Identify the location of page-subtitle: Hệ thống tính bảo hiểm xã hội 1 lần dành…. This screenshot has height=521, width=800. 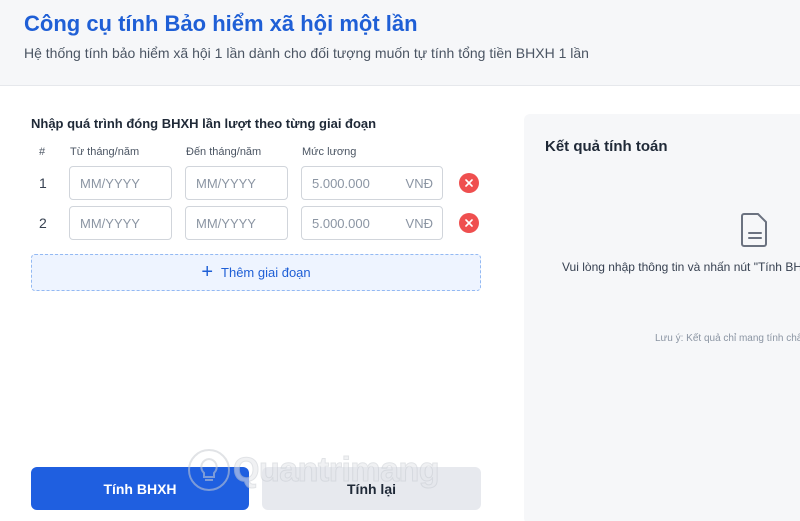
(306, 53).